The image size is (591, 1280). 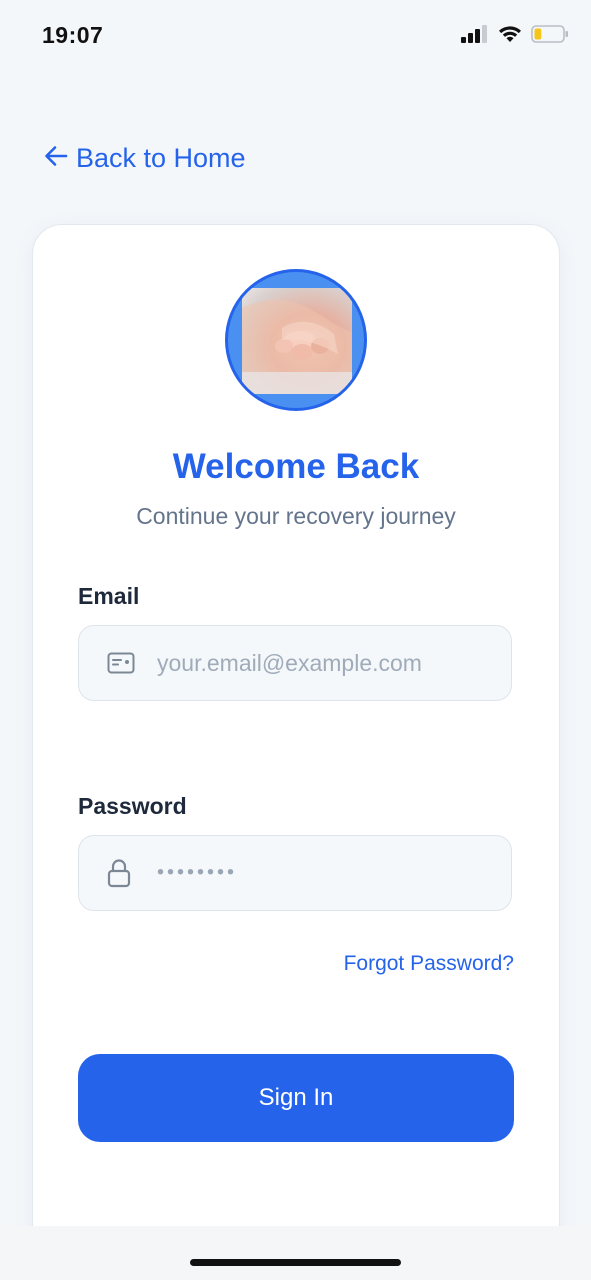 What do you see at coordinates (73, 35) in the screenshot?
I see `status-time: 19:07` at bounding box center [73, 35].